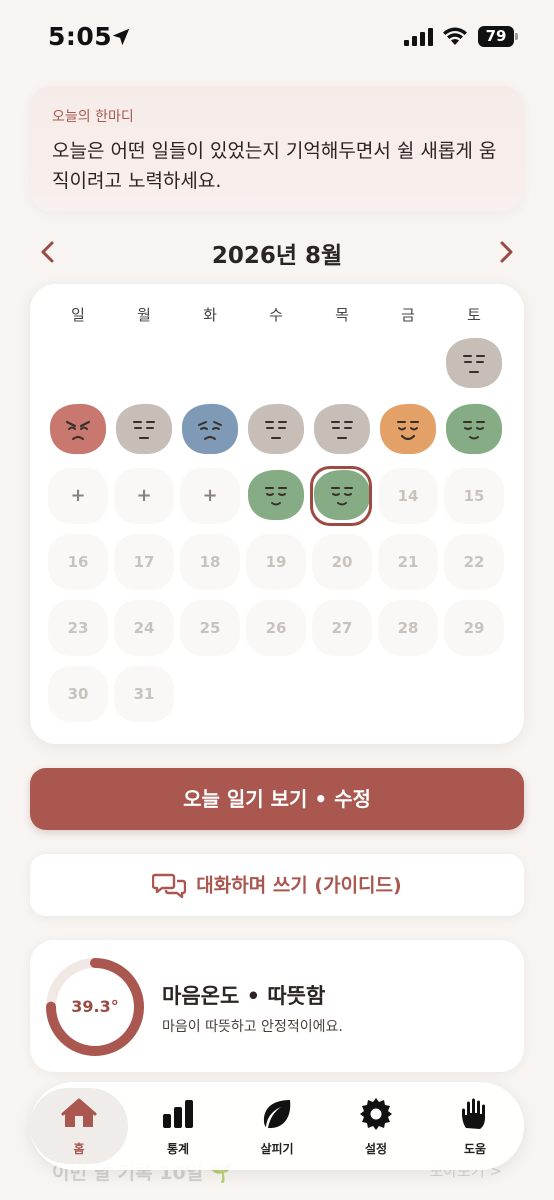  Describe the element at coordinates (78, 315) in the screenshot. I see `weekday-label: 일` at that location.